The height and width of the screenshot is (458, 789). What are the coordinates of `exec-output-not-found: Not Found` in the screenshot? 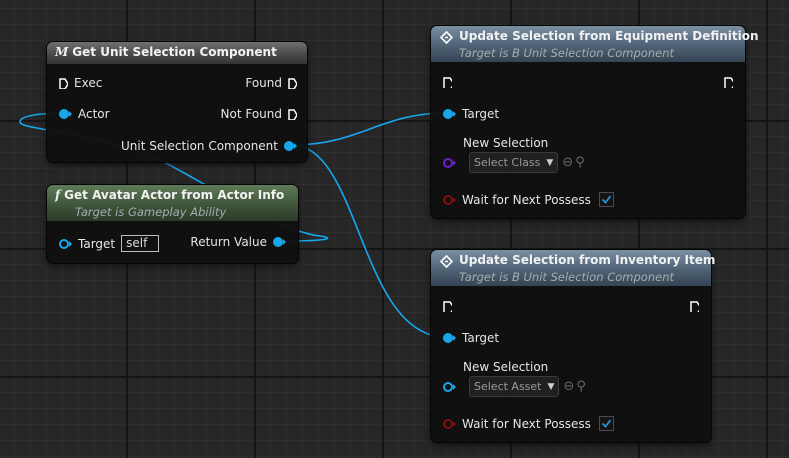 It's located at (259, 114).